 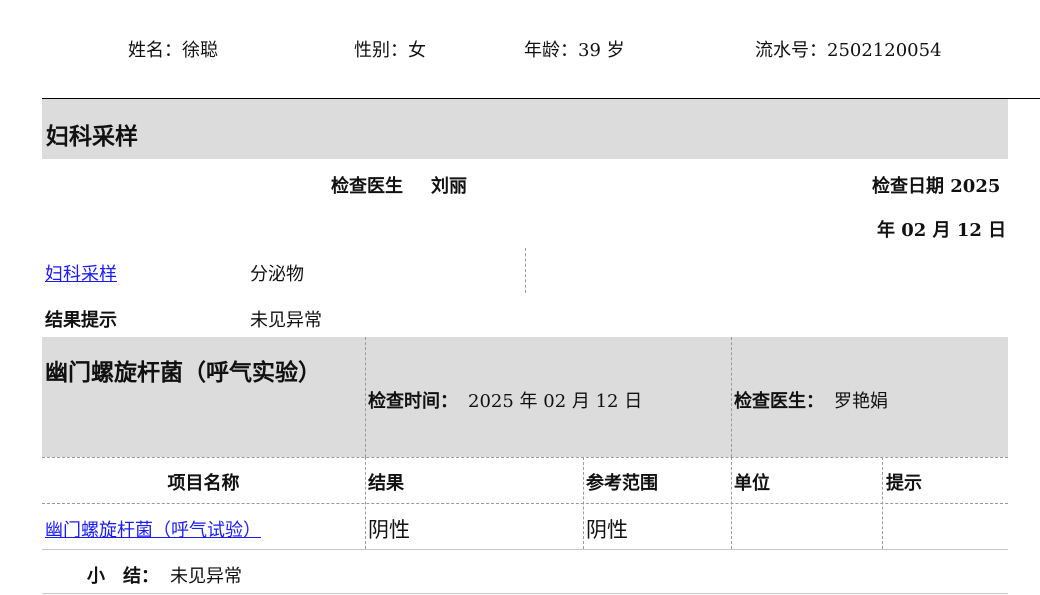 I want to click on col-header-unit: 单位, so click(x=752, y=483).